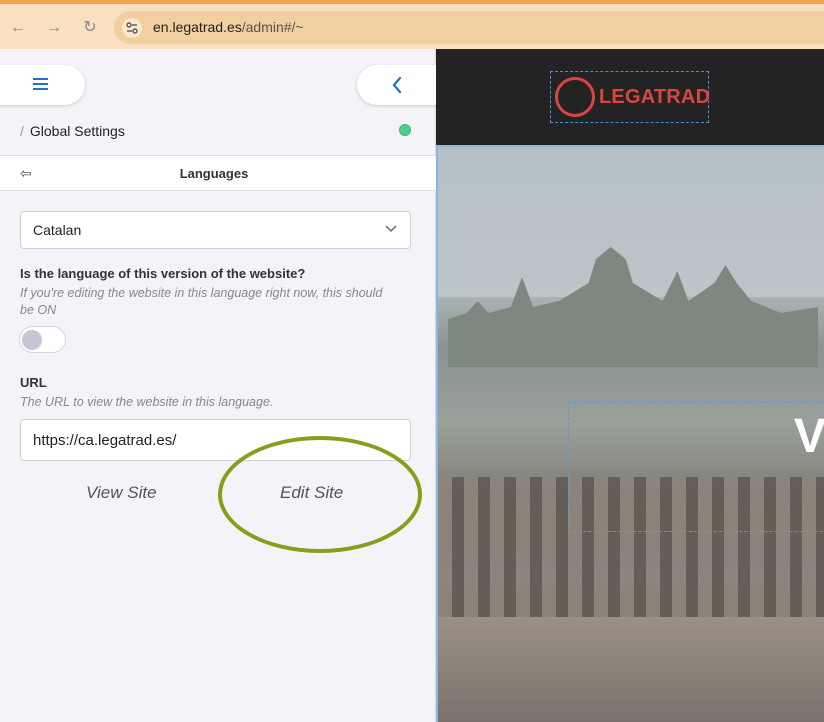  I want to click on language-select: Catalan, so click(215, 230).